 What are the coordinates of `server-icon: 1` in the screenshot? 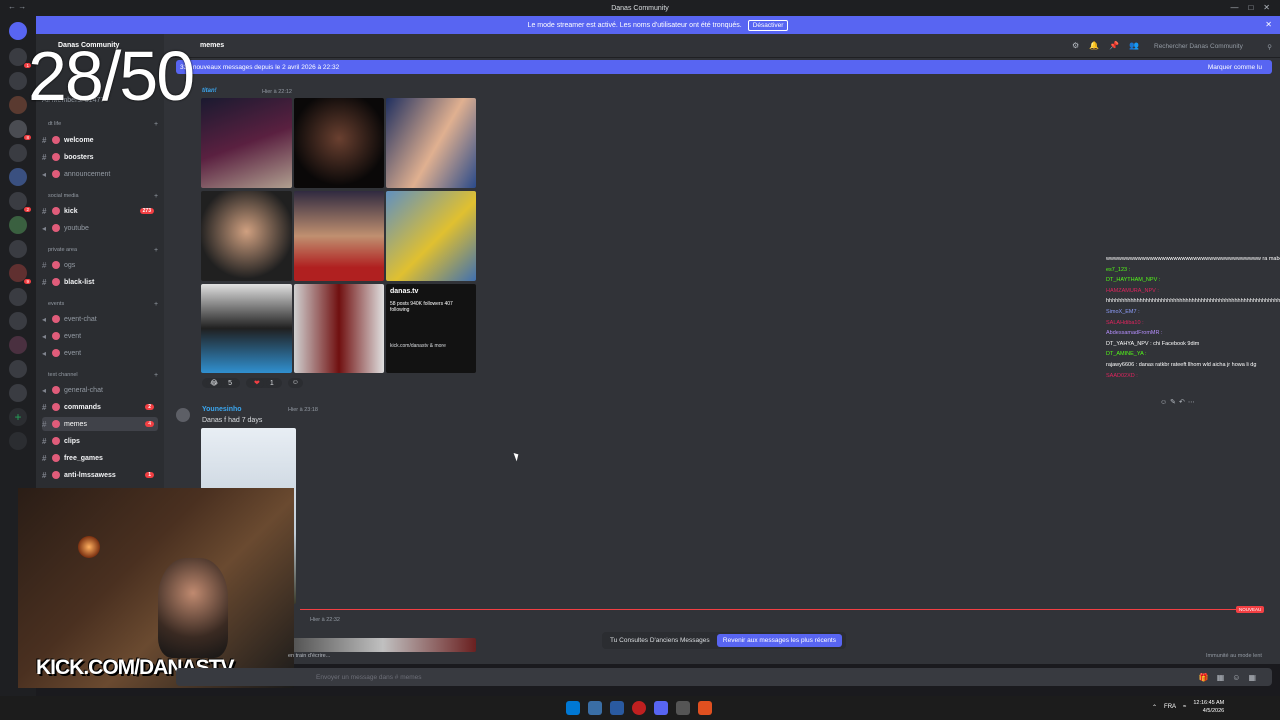 It's located at (20, 58).